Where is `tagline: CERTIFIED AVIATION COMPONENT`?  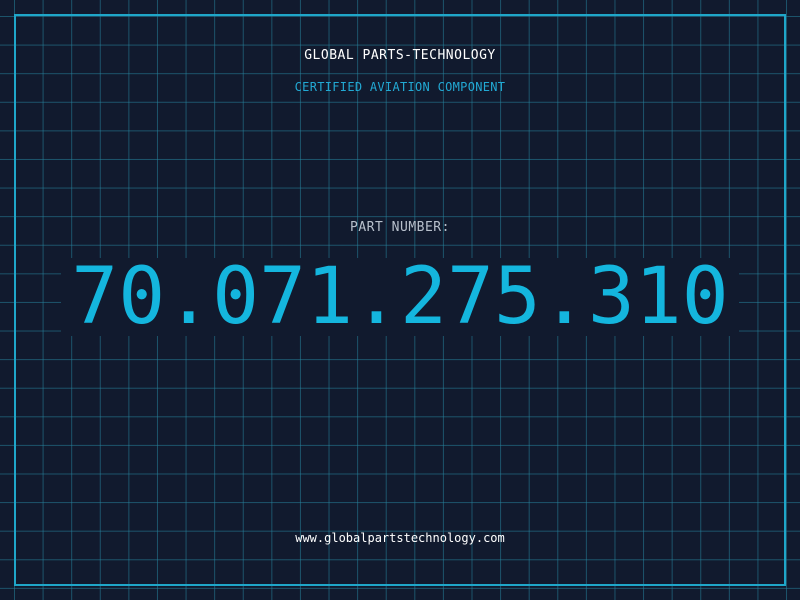 tagline: CERTIFIED AVIATION COMPONENT is located at coordinates (400, 87).